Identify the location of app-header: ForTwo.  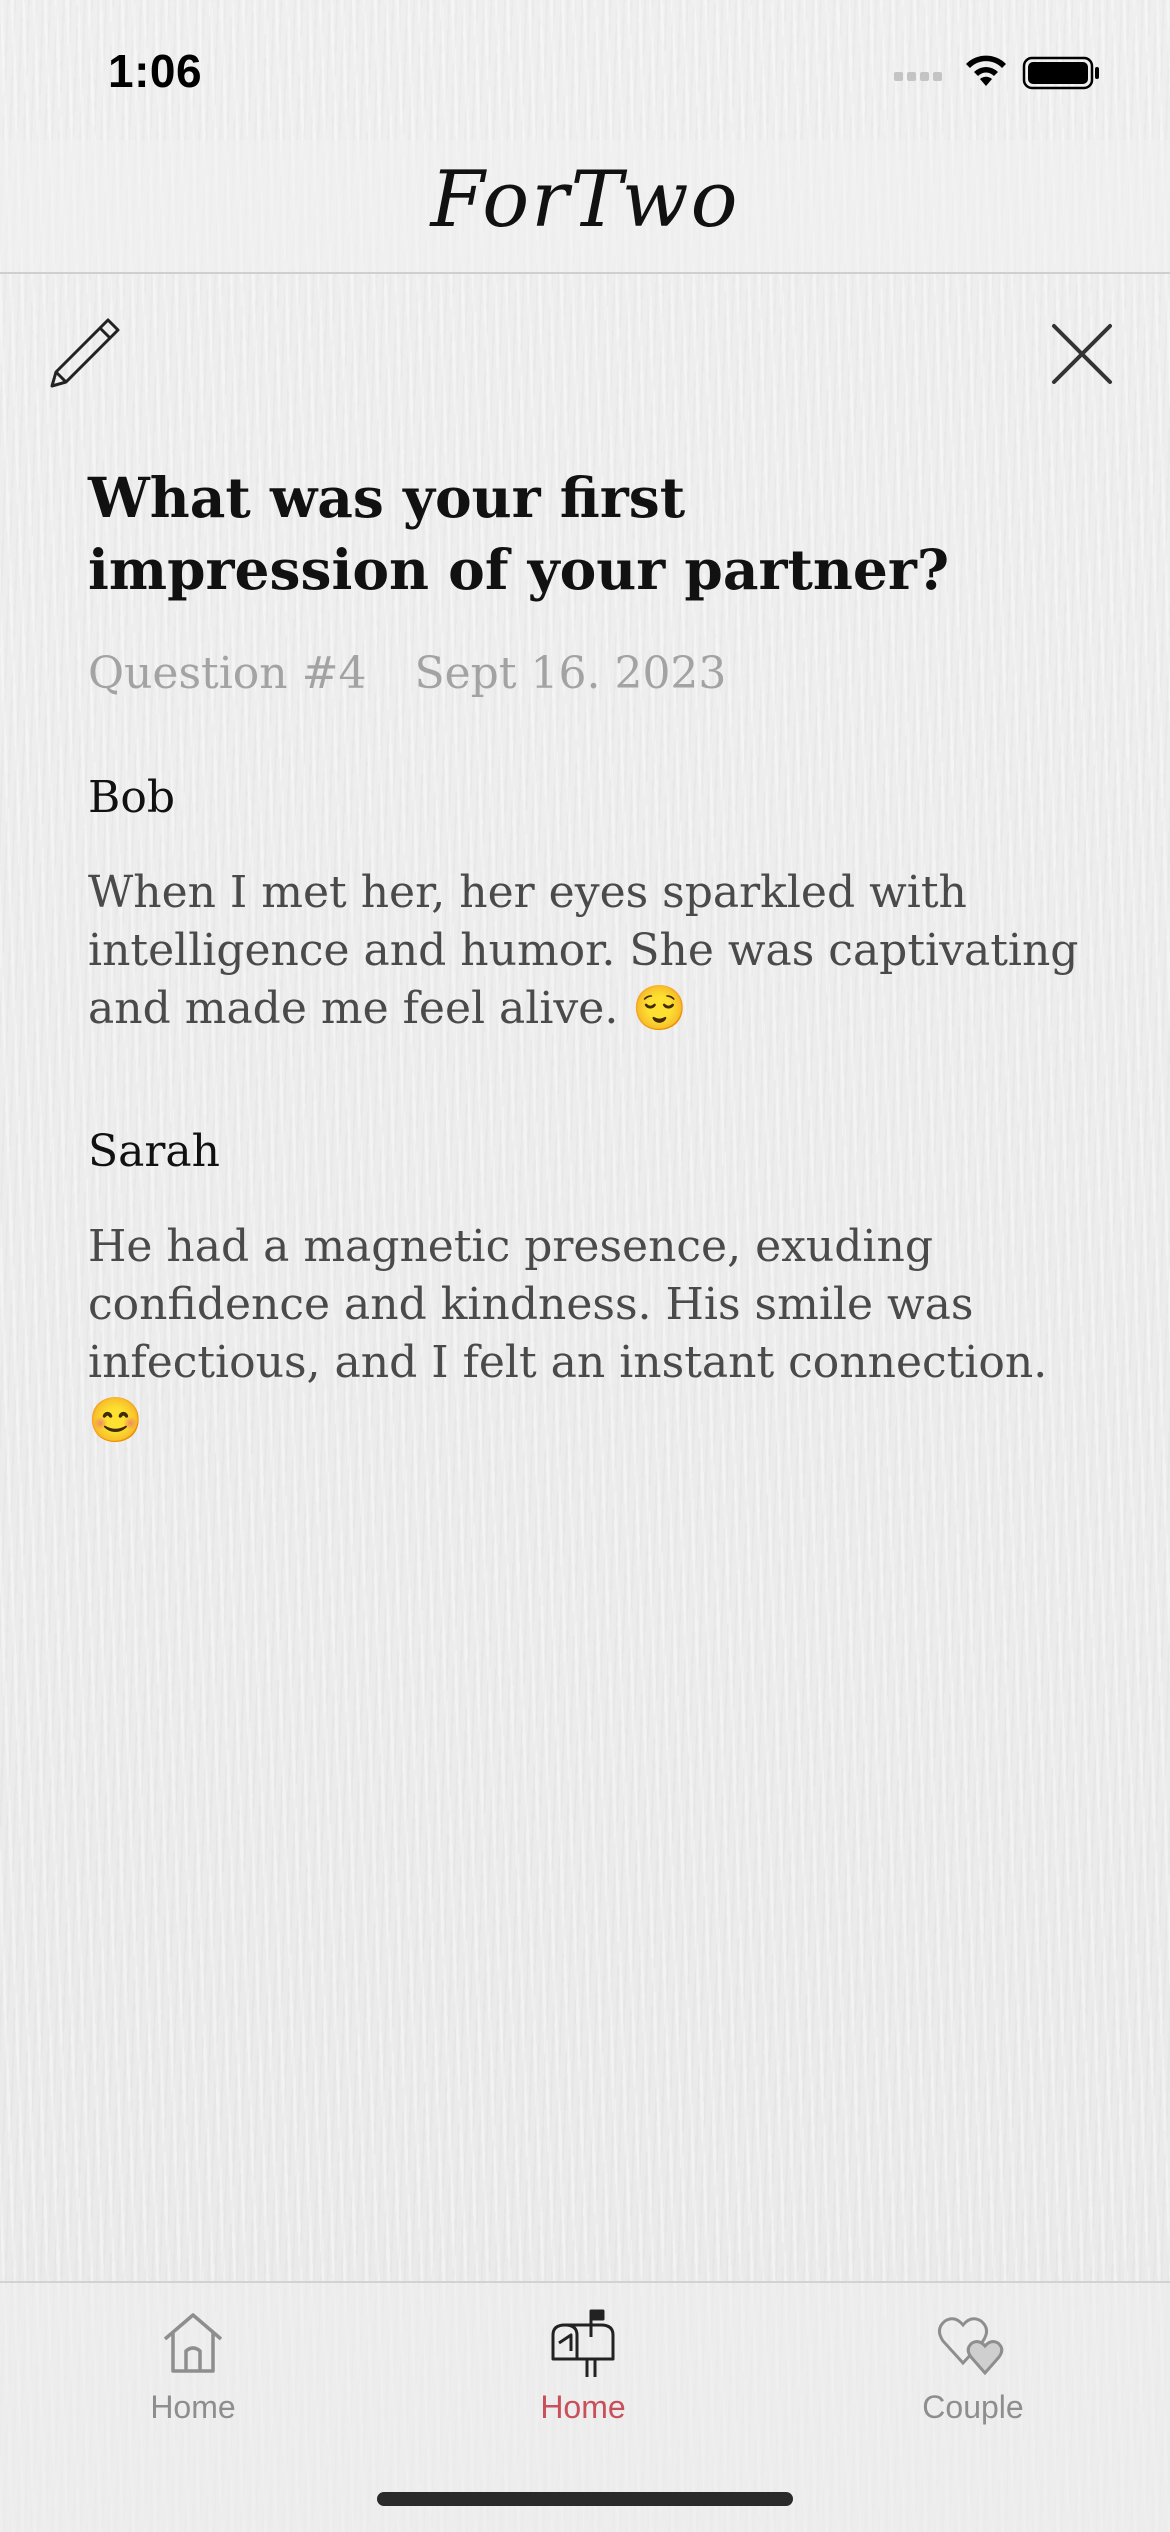
(585, 207).